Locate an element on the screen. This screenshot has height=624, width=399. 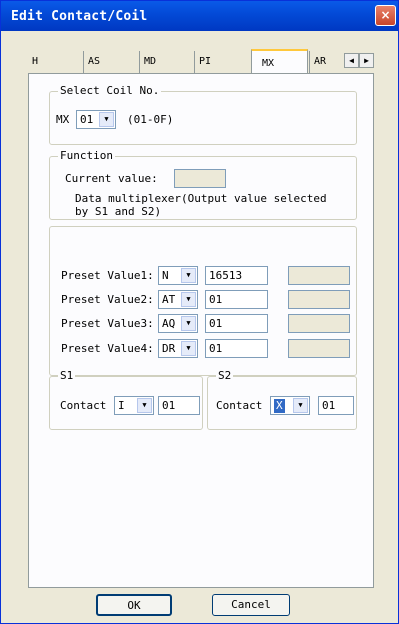
scroll-left-icon: ◀ is located at coordinates (351, 60).